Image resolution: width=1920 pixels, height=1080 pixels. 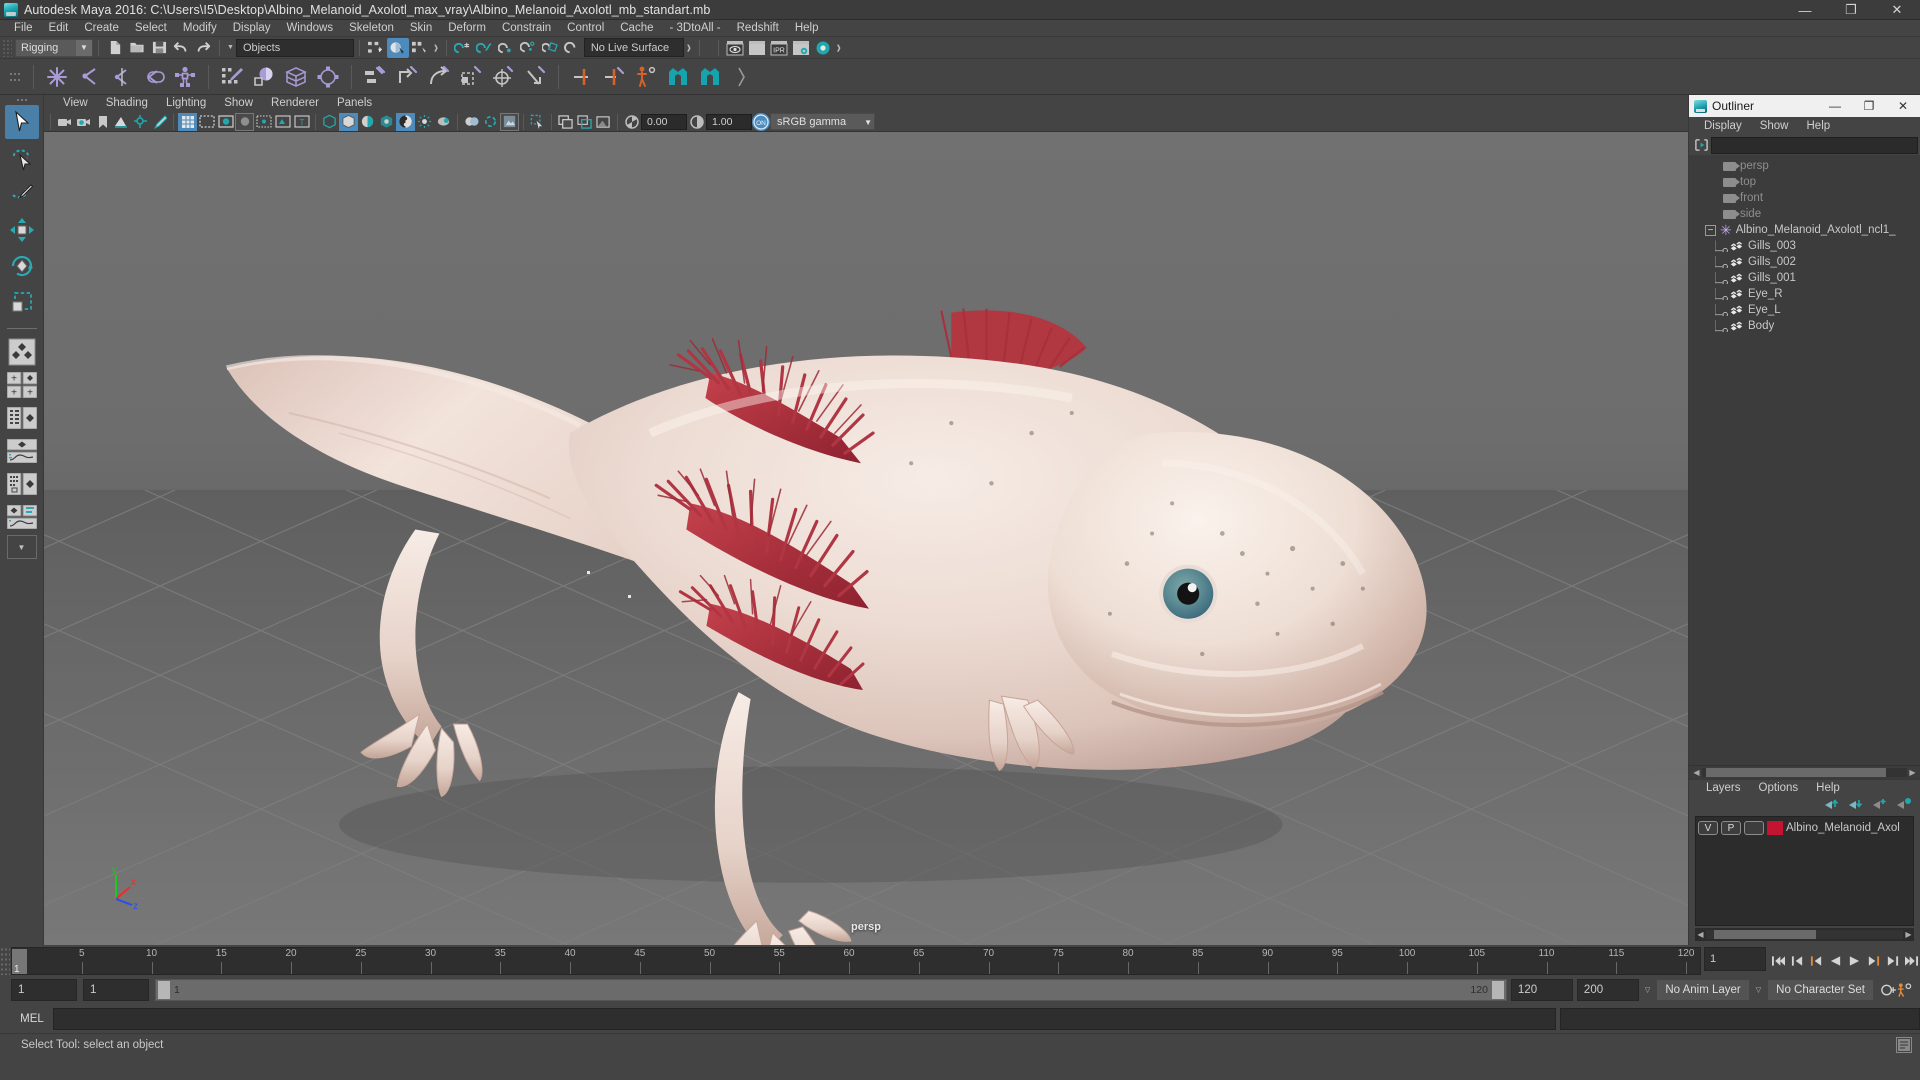 I want to click on menu-windows: Windows, so click(x=309, y=28).